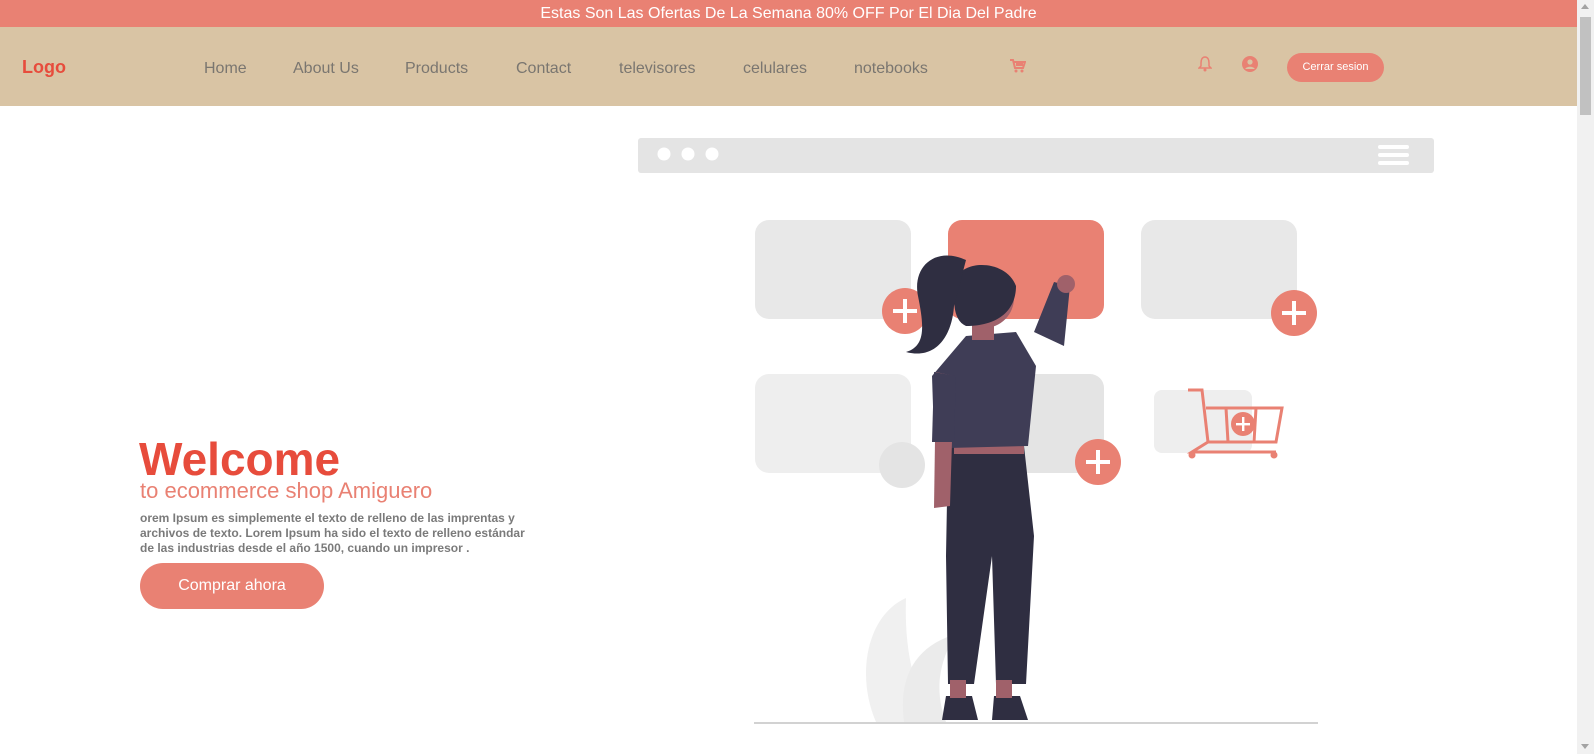 This screenshot has height=754, width=1594. I want to click on logo: Logo, so click(44, 67).